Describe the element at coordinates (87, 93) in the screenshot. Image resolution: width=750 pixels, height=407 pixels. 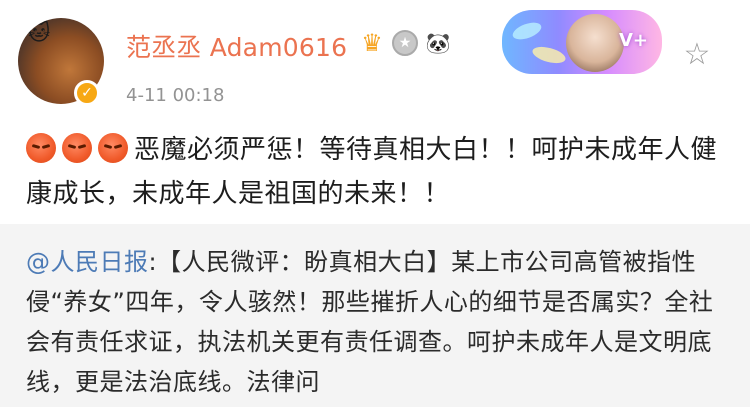
I see `verified-badge-icon: ✓` at that location.